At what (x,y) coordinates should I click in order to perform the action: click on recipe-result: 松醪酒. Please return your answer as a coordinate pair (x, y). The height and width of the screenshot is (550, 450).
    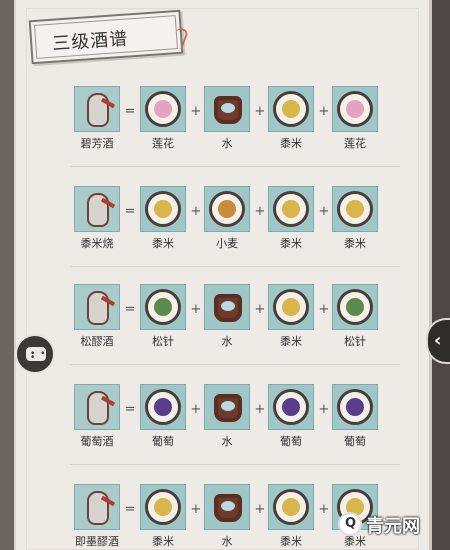
    Looking at the image, I should click on (97, 316).